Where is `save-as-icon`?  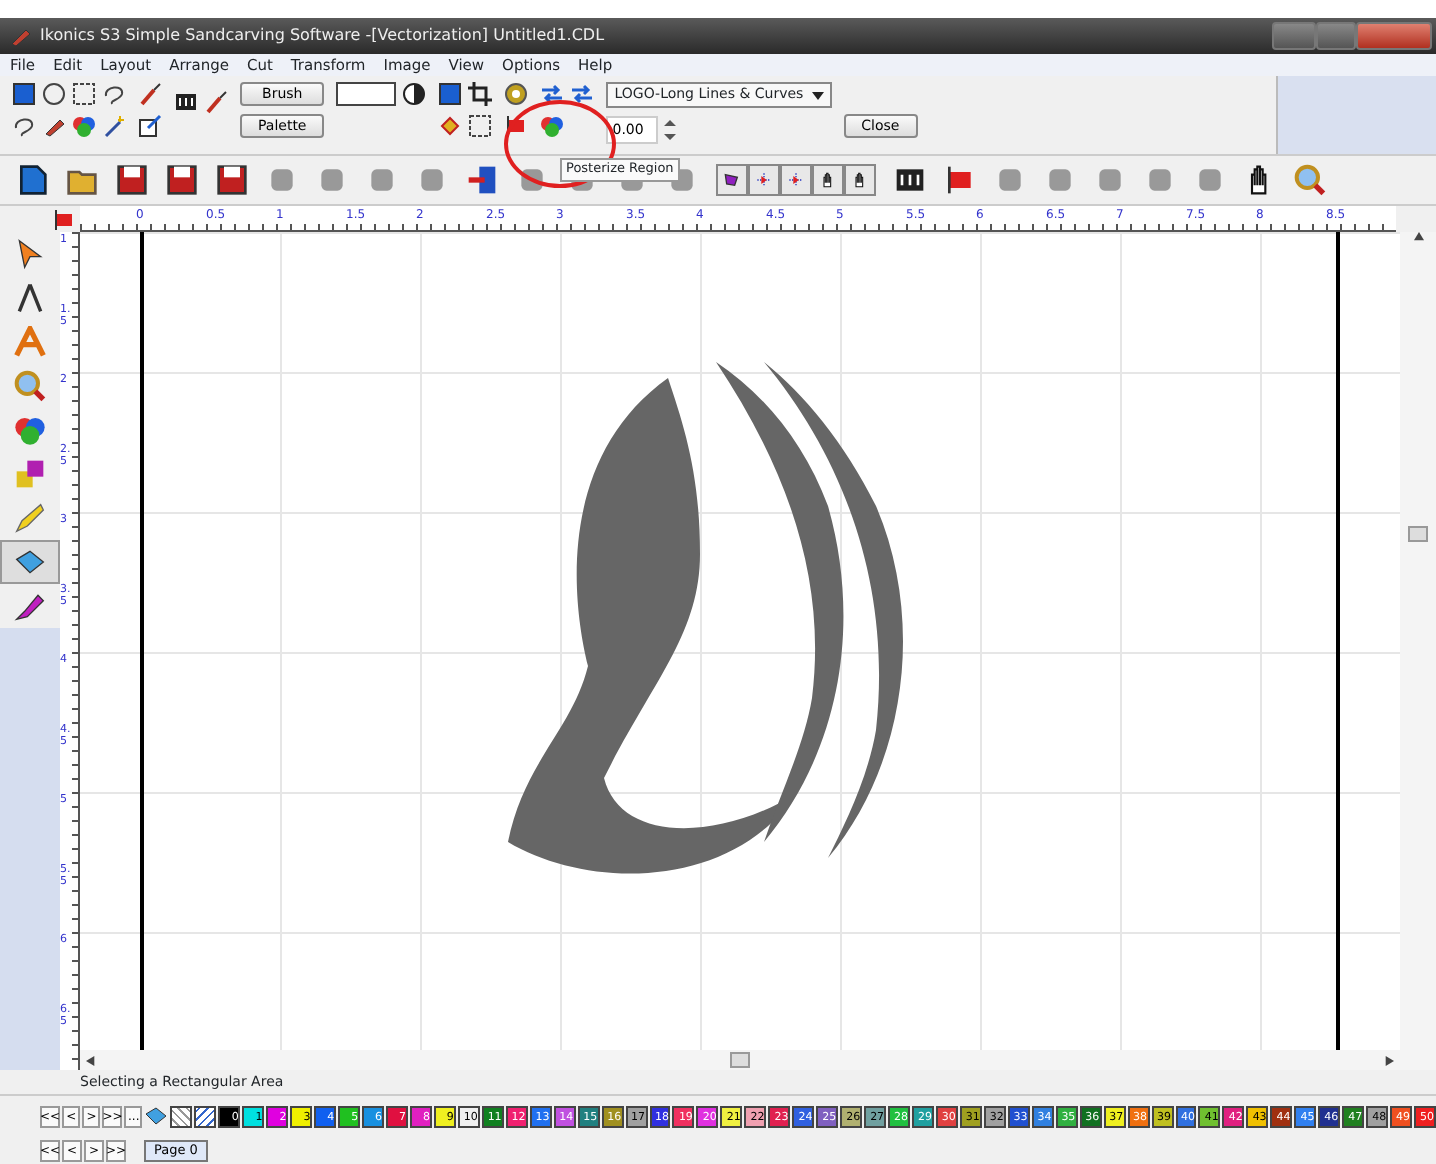 save-as-icon is located at coordinates (182, 180).